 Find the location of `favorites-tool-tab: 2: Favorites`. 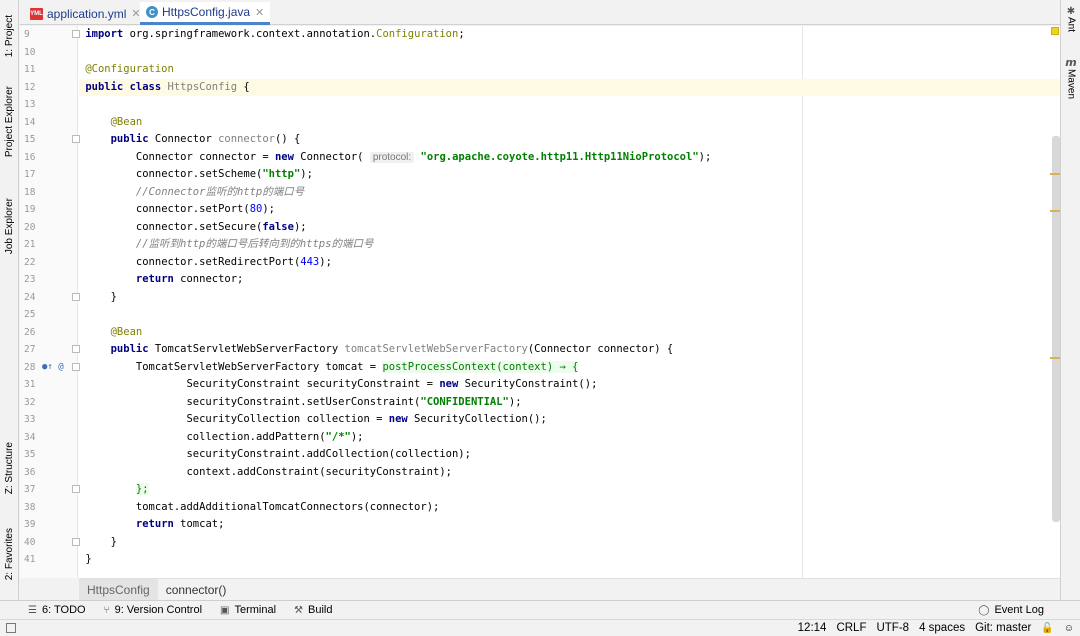

favorites-tool-tab: 2: Favorites is located at coordinates (9, 554).